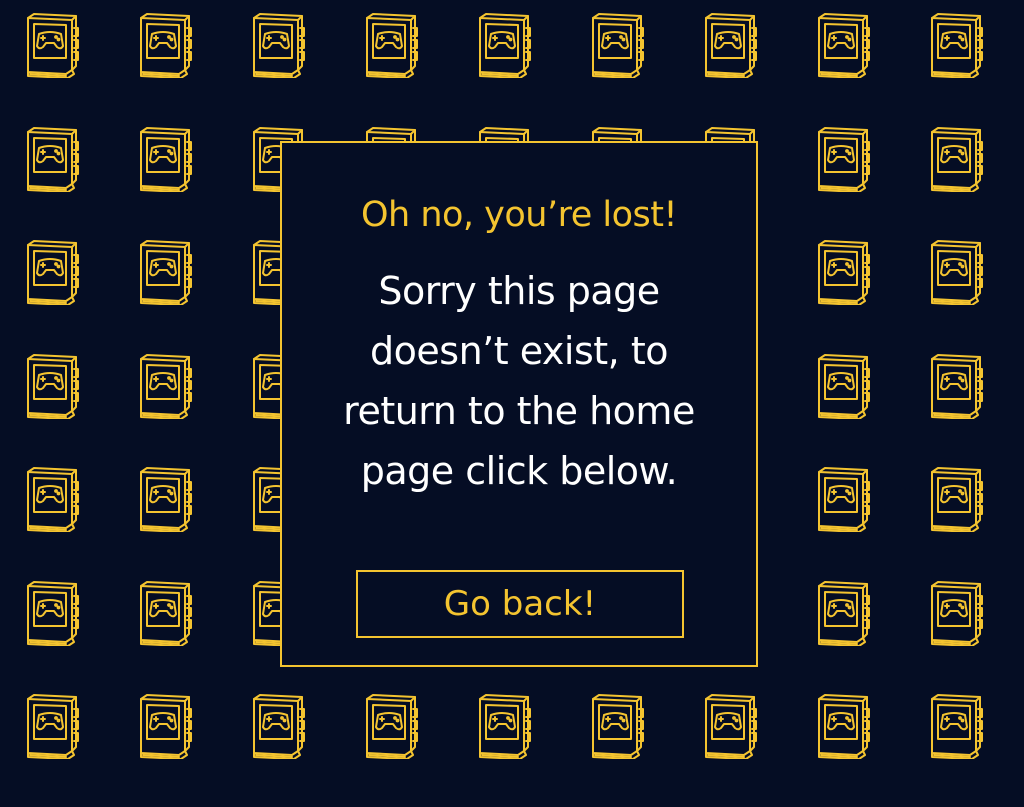 The height and width of the screenshot is (807, 1024). I want to click on go-back-button: Go back!, so click(520, 604).